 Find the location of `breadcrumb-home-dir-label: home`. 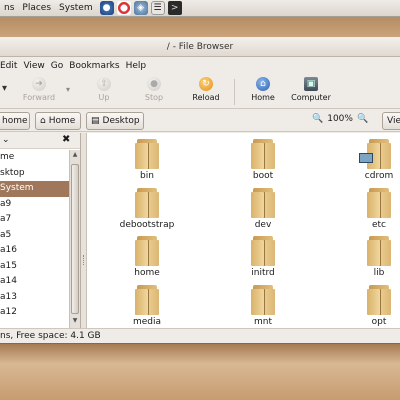

breadcrumb-home-dir-label: home is located at coordinates (15, 121).